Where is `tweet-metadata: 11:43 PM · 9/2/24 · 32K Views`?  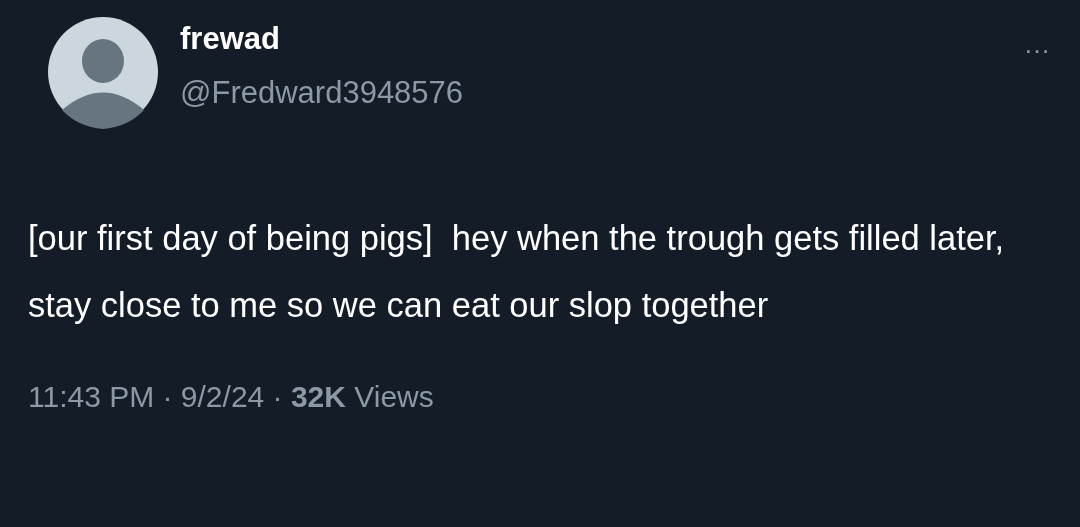
tweet-metadata: 11:43 PM · 9/2/24 · 32K Views is located at coordinates (231, 397).